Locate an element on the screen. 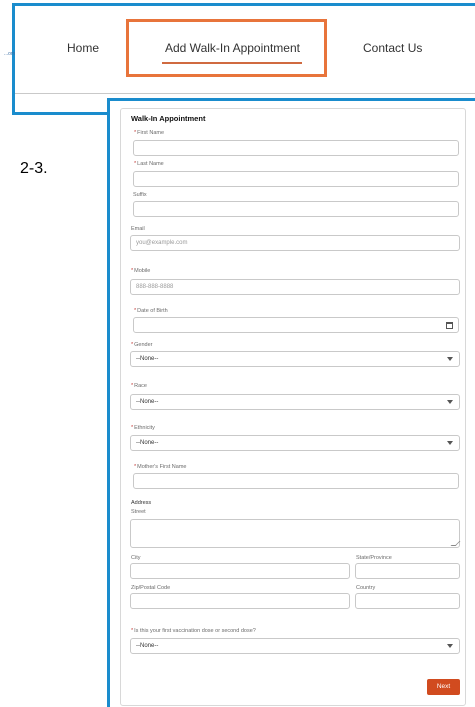 This screenshot has height=707, width=475. last-name-label: *Last Name is located at coordinates (149, 164).